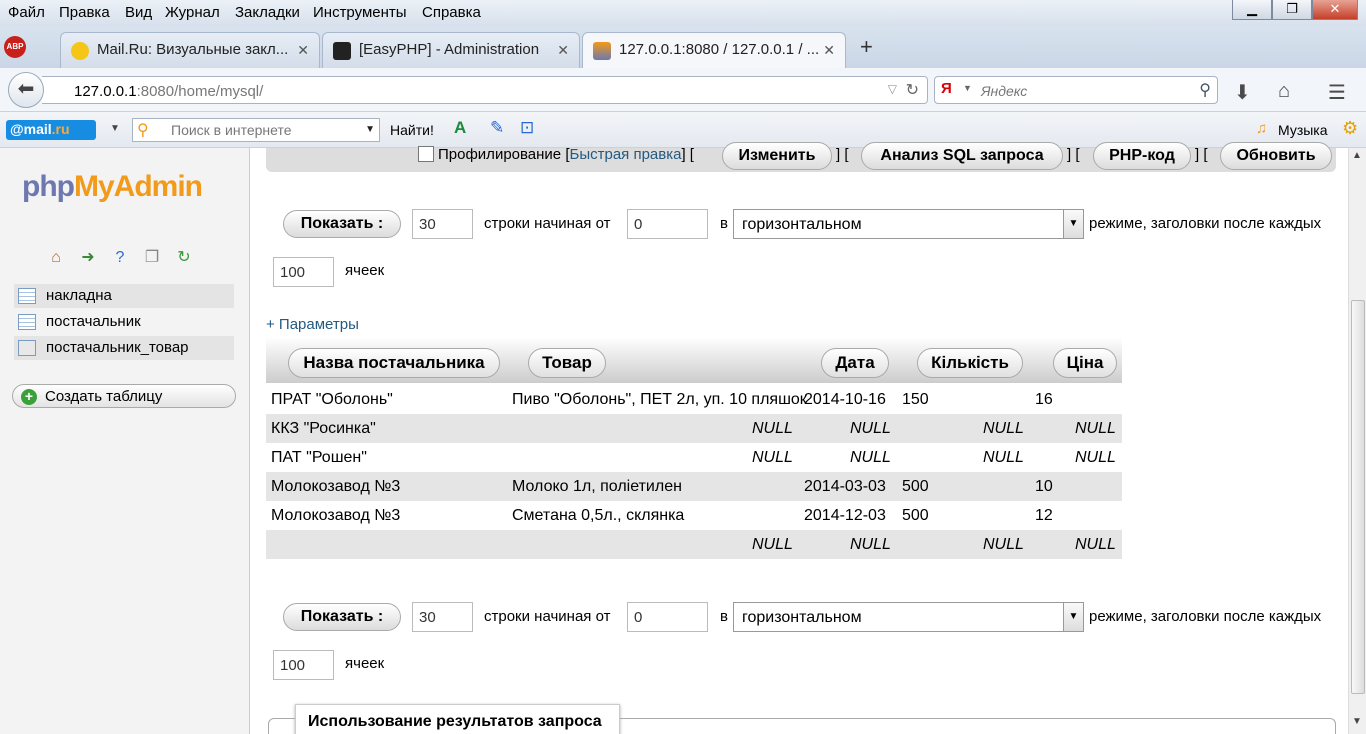 The image size is (1366, 734). Describe the element at coordinates (460, 128) in the screenshot. I see `text-size-icon: A` at that location.